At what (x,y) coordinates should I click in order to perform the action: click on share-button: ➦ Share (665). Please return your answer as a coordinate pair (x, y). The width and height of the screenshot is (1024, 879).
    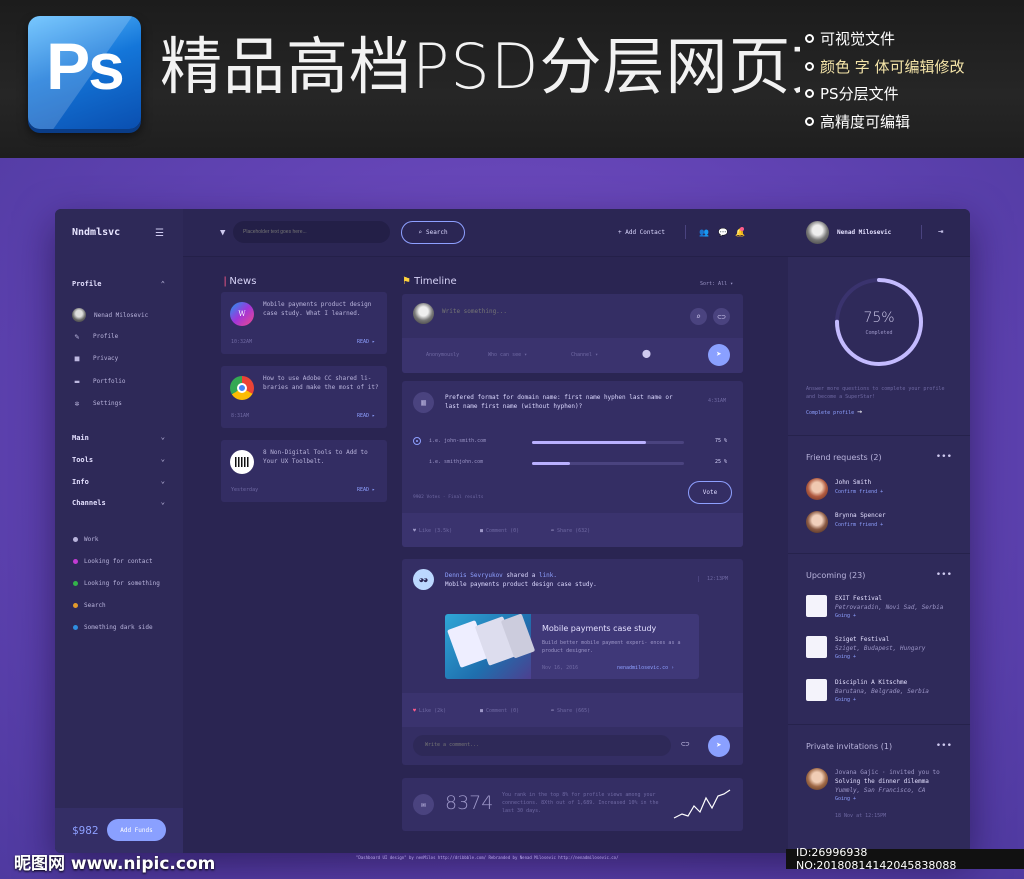
    Looking at the image, I should click on (570, 711).